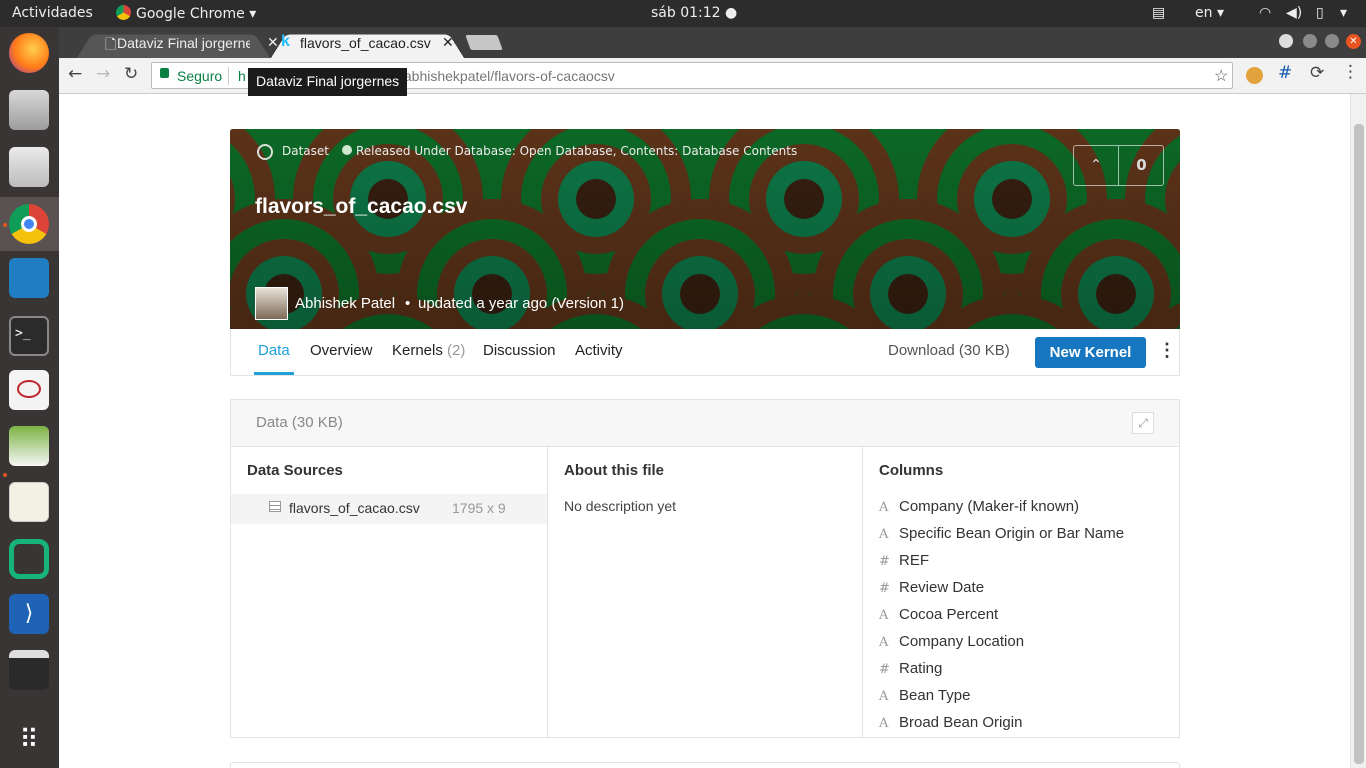  I want to click on column-item: A Cocoa Percent, so click(938, 614).